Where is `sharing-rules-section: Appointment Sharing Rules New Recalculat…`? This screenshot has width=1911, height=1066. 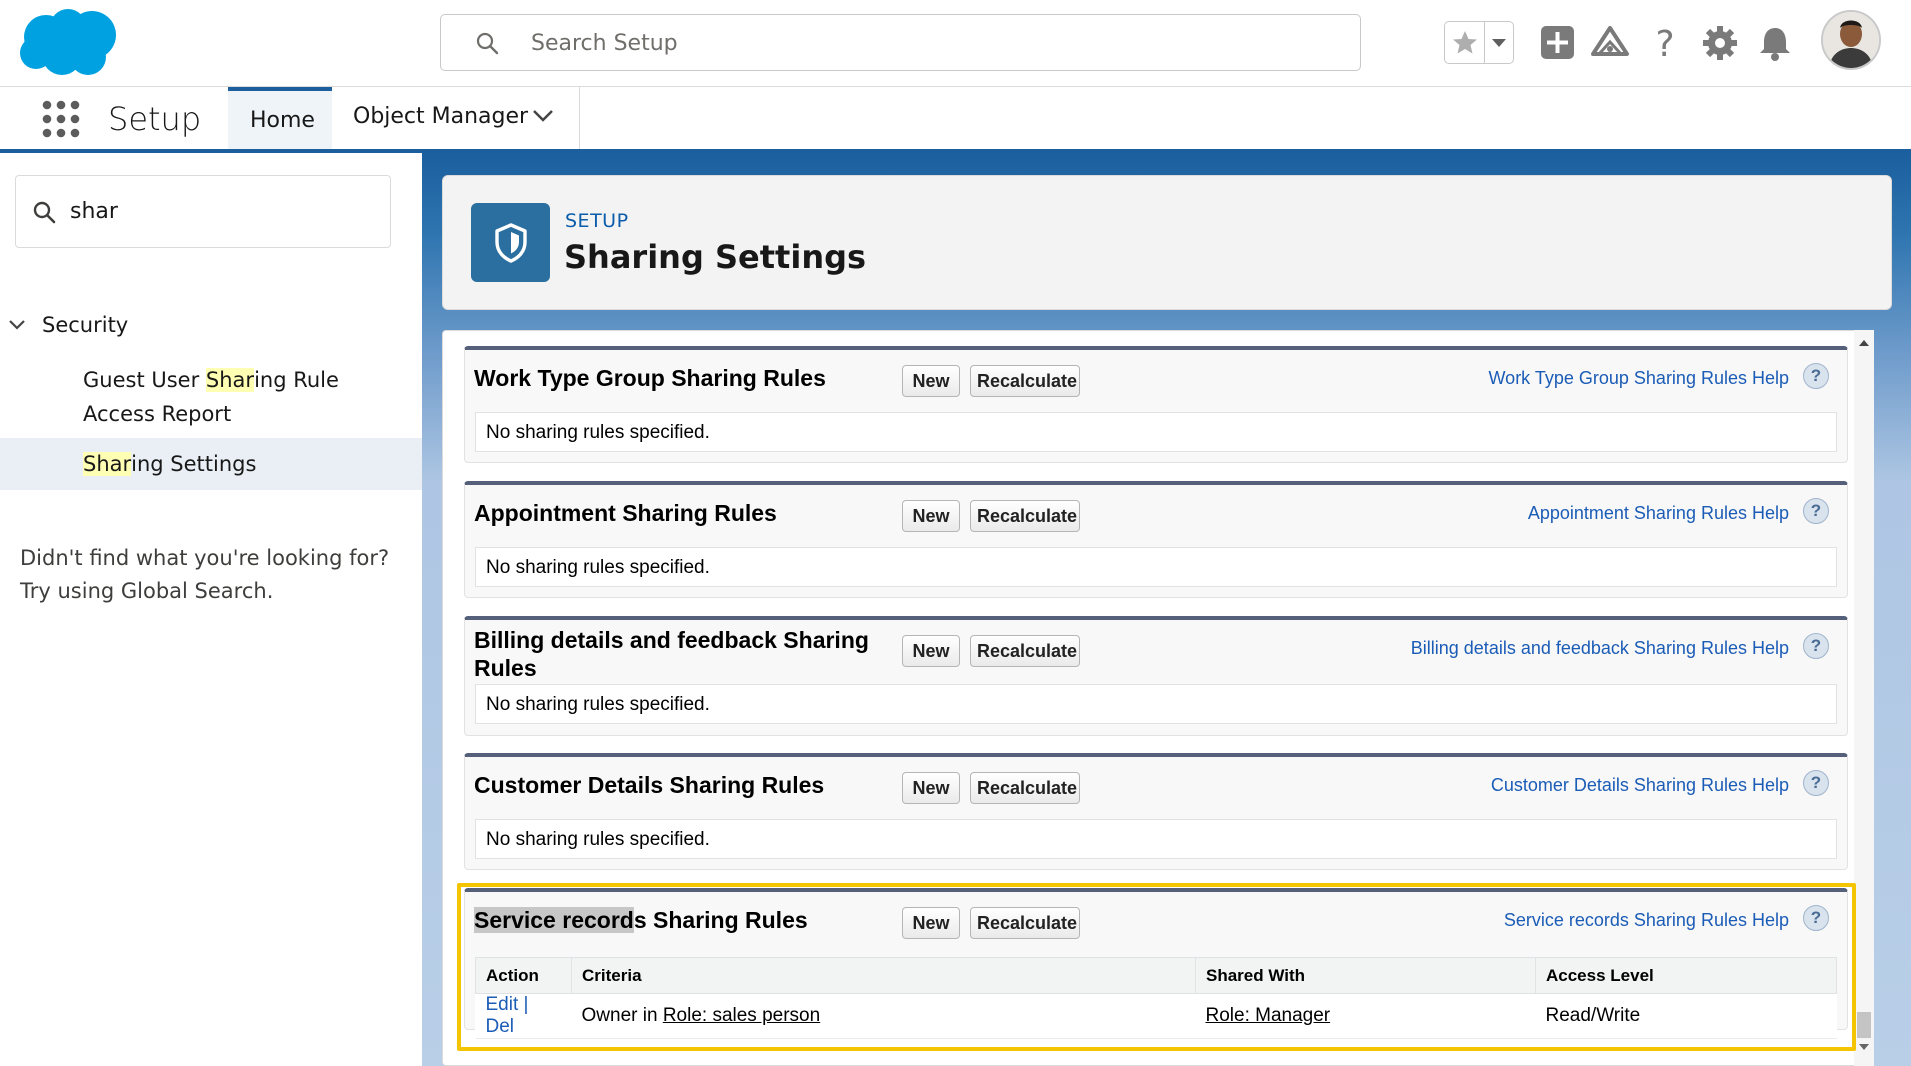
sharing-rules-section: Appointment Sharing Rules New Recalculat… is located at coordinates (1156, 539).